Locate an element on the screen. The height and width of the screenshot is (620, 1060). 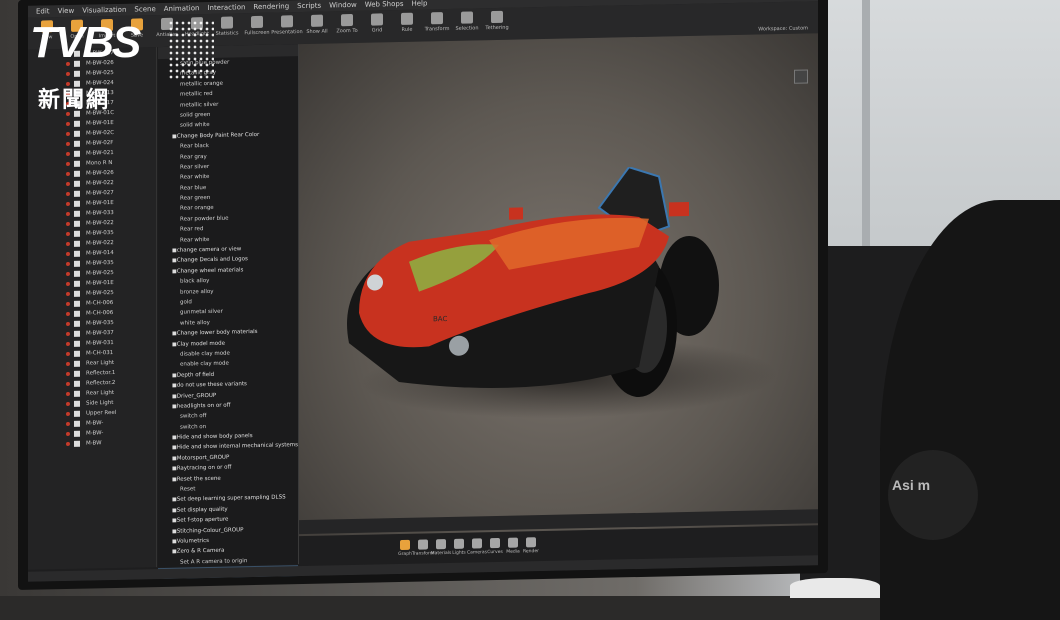
tree-row-label: M-BW-027 is located at coordinates (100, 193).